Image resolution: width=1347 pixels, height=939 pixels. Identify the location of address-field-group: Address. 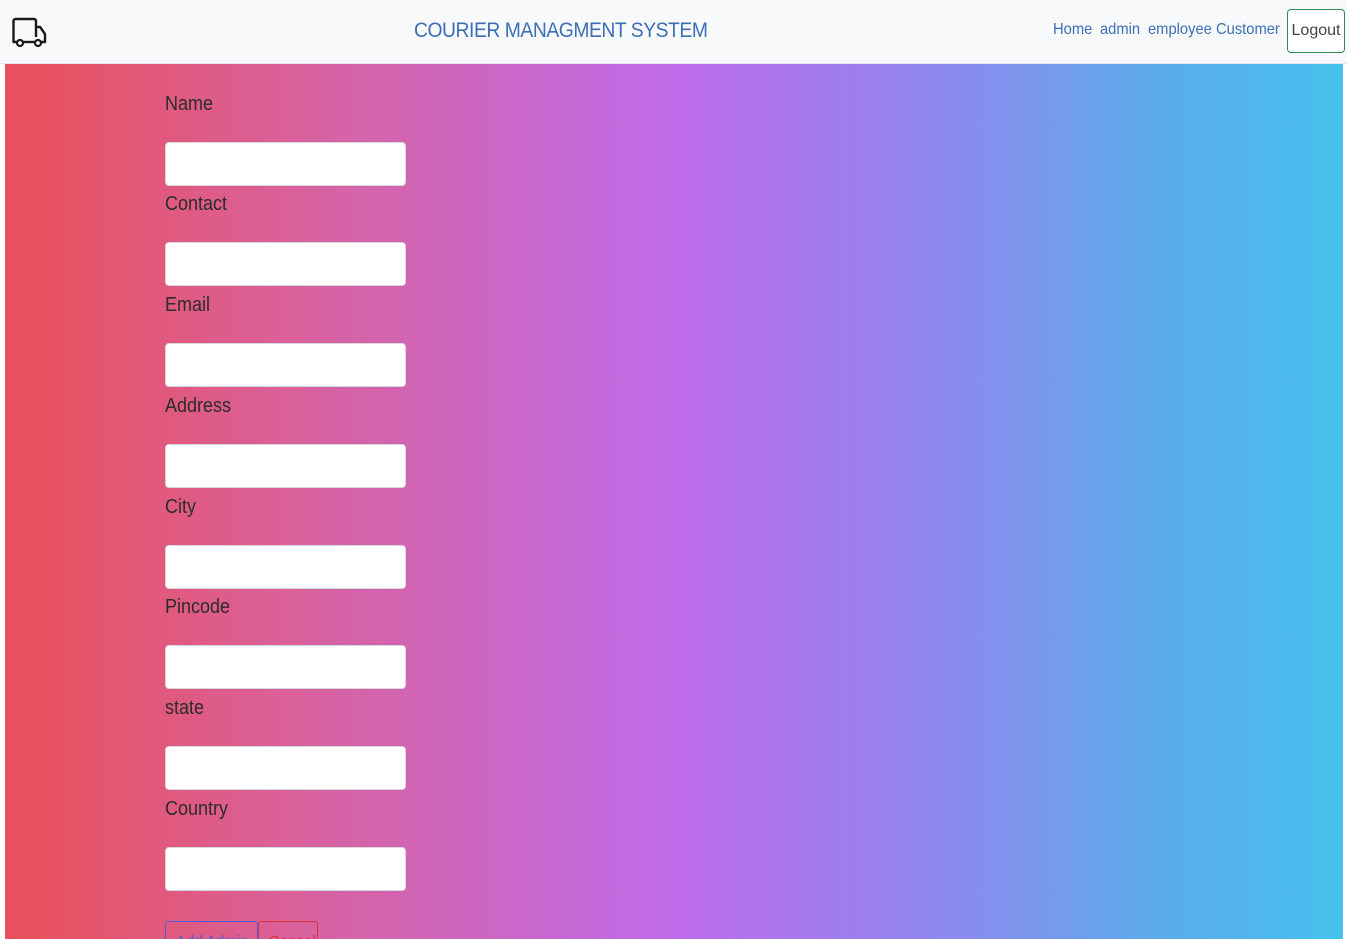
(285, 440).